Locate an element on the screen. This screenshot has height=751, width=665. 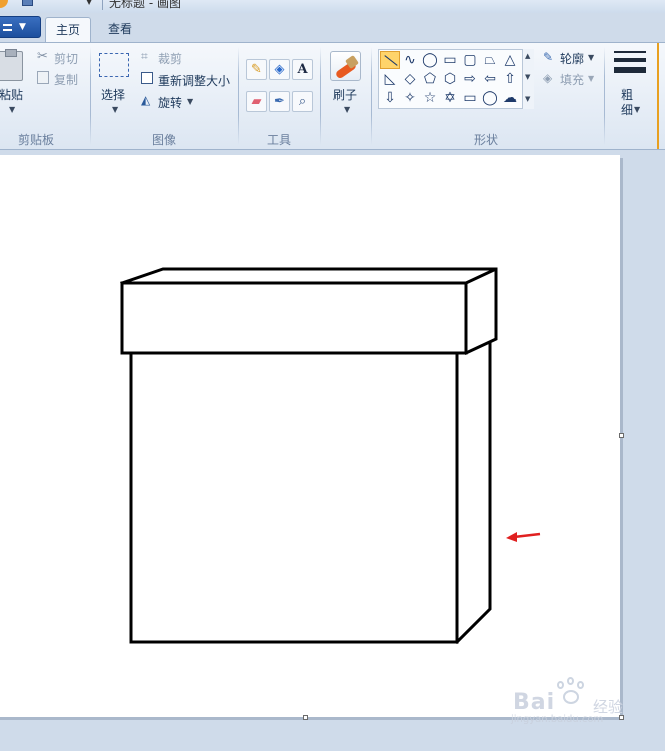
size-dropdown-icon: ▼ is located at coordinates (637, 109).